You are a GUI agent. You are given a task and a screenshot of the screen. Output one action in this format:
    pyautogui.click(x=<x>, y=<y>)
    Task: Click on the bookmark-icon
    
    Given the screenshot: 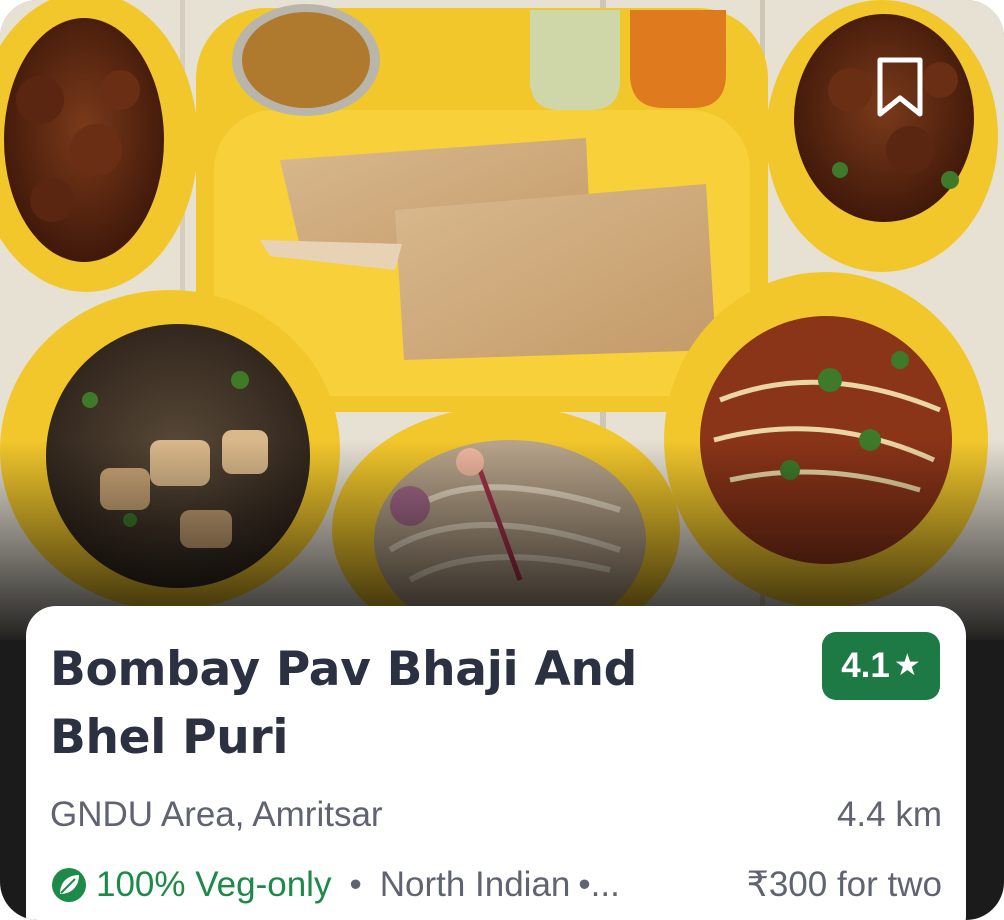 What is the action you would take?
    pyautogui.click(x=900, y=88)
    